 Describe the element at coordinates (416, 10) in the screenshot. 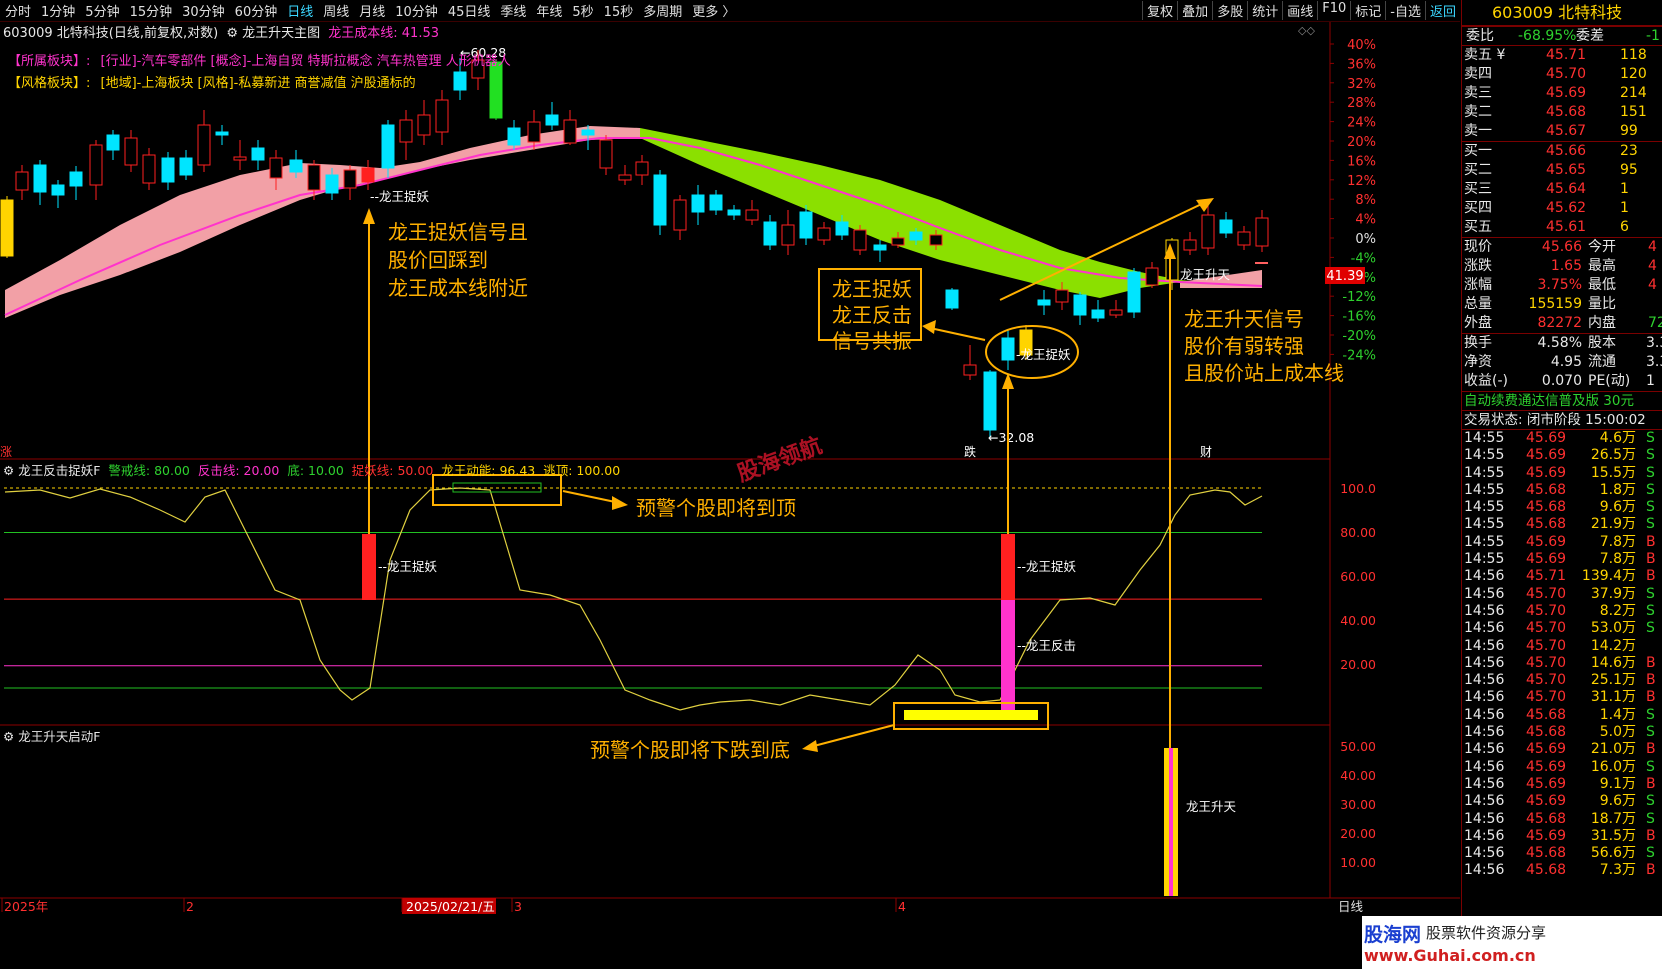

I see `timeframe-tab: 10分钟` at that location.